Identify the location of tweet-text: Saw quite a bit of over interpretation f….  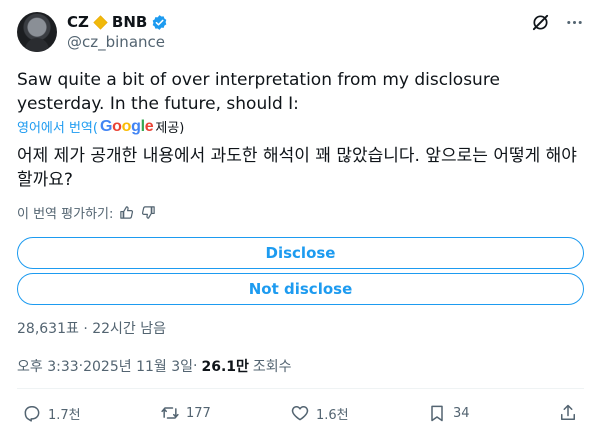
(258, 92).